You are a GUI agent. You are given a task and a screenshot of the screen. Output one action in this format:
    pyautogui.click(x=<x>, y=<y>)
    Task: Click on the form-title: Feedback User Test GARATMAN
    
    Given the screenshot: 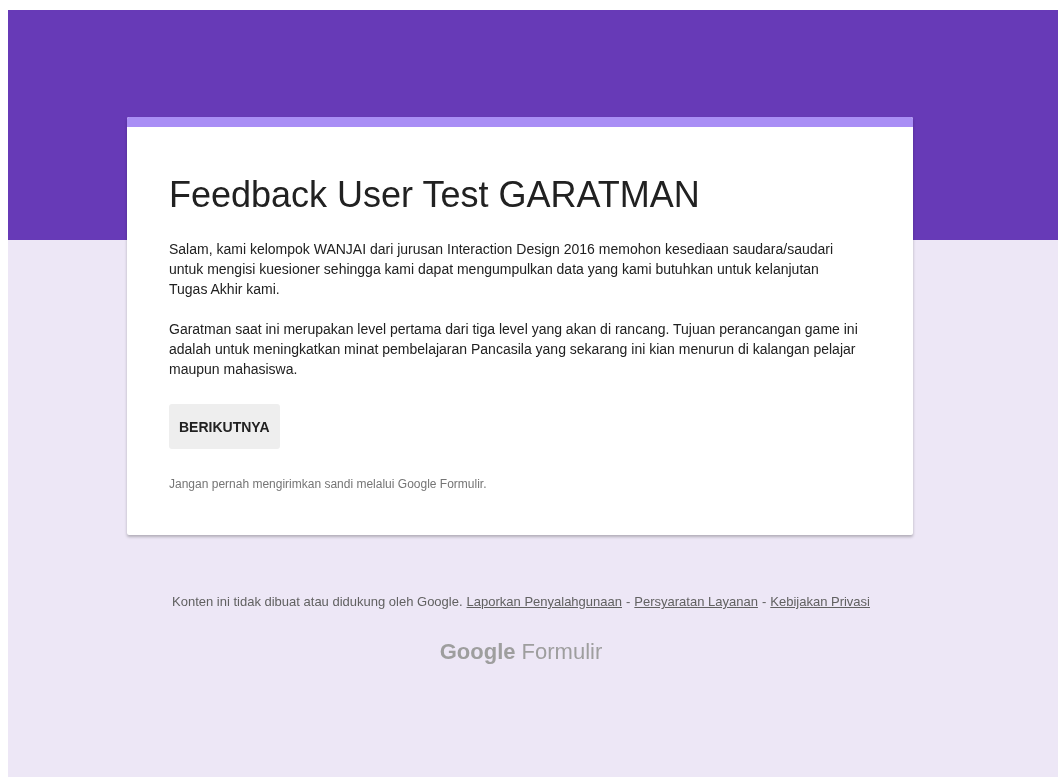 What is the action you would take?
    pyautogui.click(x=435, y=195)
    